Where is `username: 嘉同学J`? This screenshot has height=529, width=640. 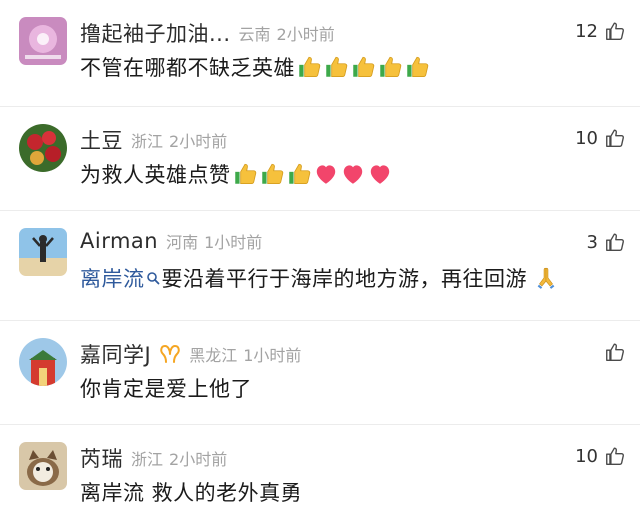 username: 嘉同学J is located at coordinates (115, 354).